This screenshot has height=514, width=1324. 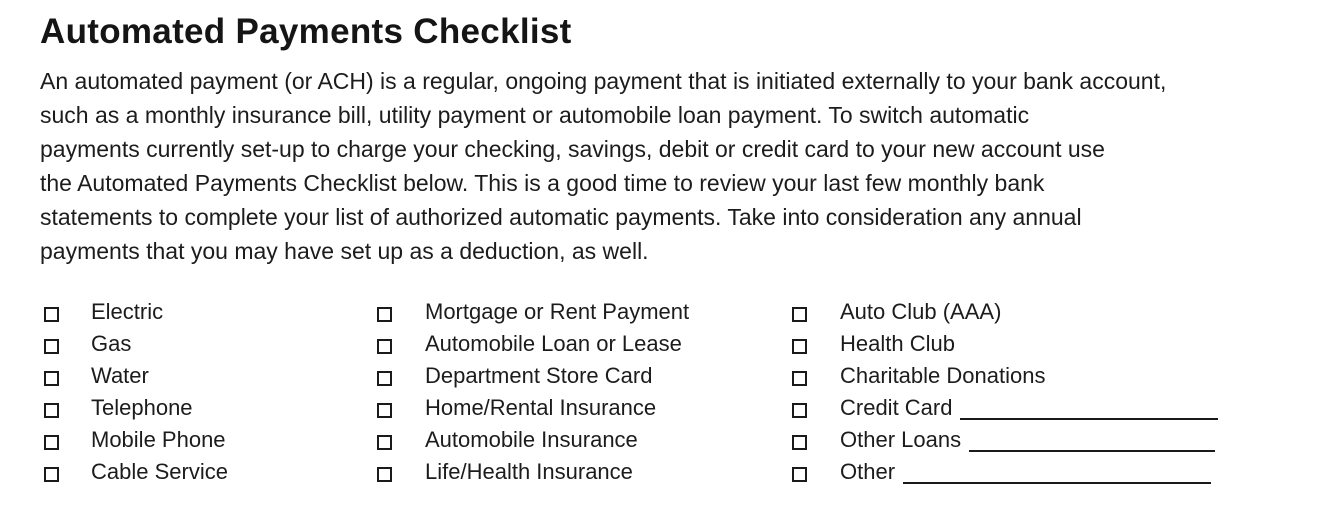 What do you see at coordinates (1057, 472) in the screenshot?
I see `other-fill-in-line` at bounding box center [1057, 472].